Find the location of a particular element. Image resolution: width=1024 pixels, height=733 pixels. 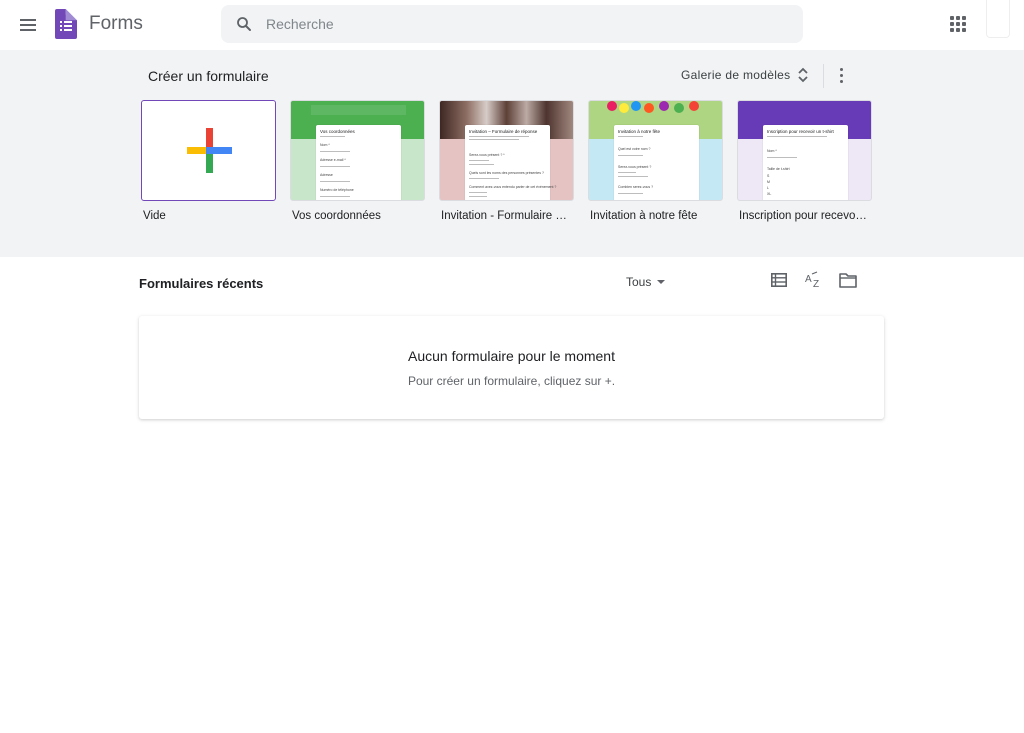

template-gallery-button: Galerie de modèles is located at coordinates (735, 75).